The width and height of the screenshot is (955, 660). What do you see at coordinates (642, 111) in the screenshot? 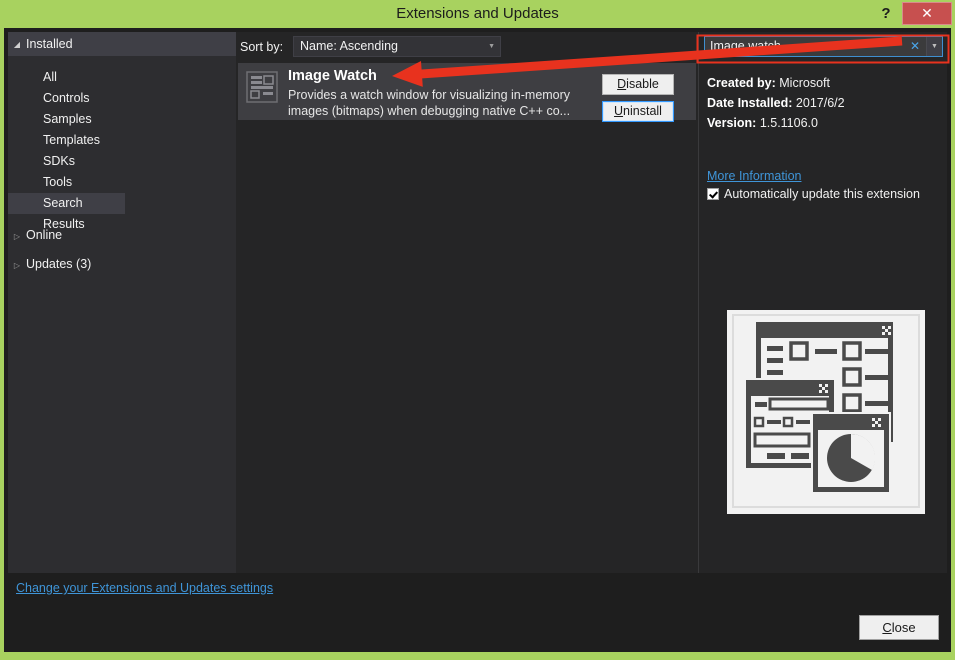
I see `uninstall-button-label: ninstall` at bounding box center [642, 111].